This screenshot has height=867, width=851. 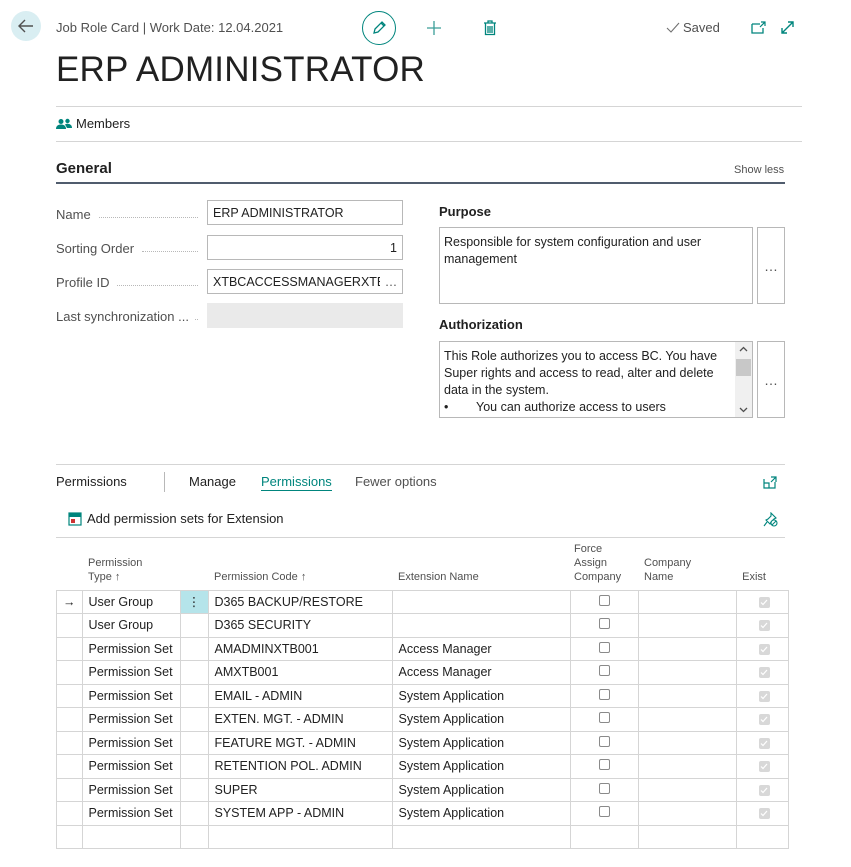 I want to click on table-row: → User Group ⋮ D365 BACKUP/RESTORE, so click(x=422, y=601).